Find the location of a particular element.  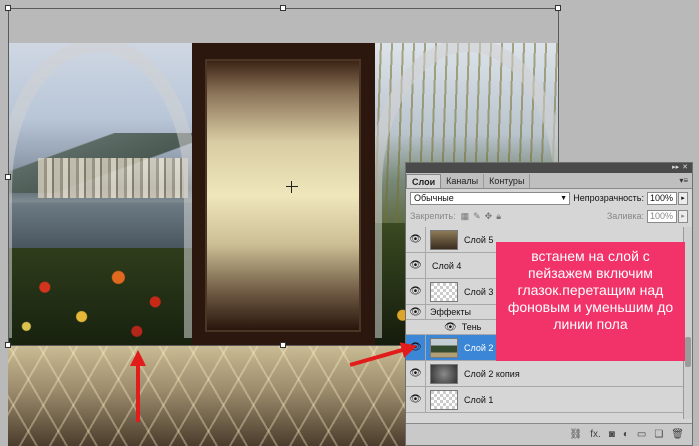

lock-label: Закрепить: is located at coordinates (433, 216).